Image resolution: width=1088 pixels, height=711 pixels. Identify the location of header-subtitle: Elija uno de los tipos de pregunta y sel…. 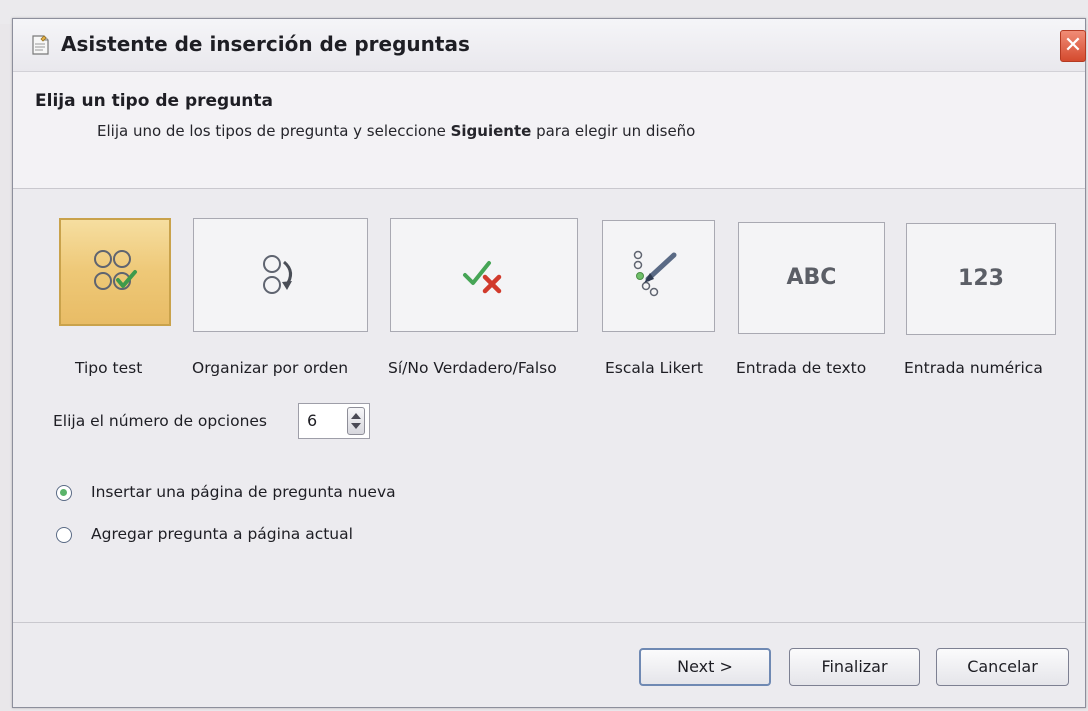
(396, 131).